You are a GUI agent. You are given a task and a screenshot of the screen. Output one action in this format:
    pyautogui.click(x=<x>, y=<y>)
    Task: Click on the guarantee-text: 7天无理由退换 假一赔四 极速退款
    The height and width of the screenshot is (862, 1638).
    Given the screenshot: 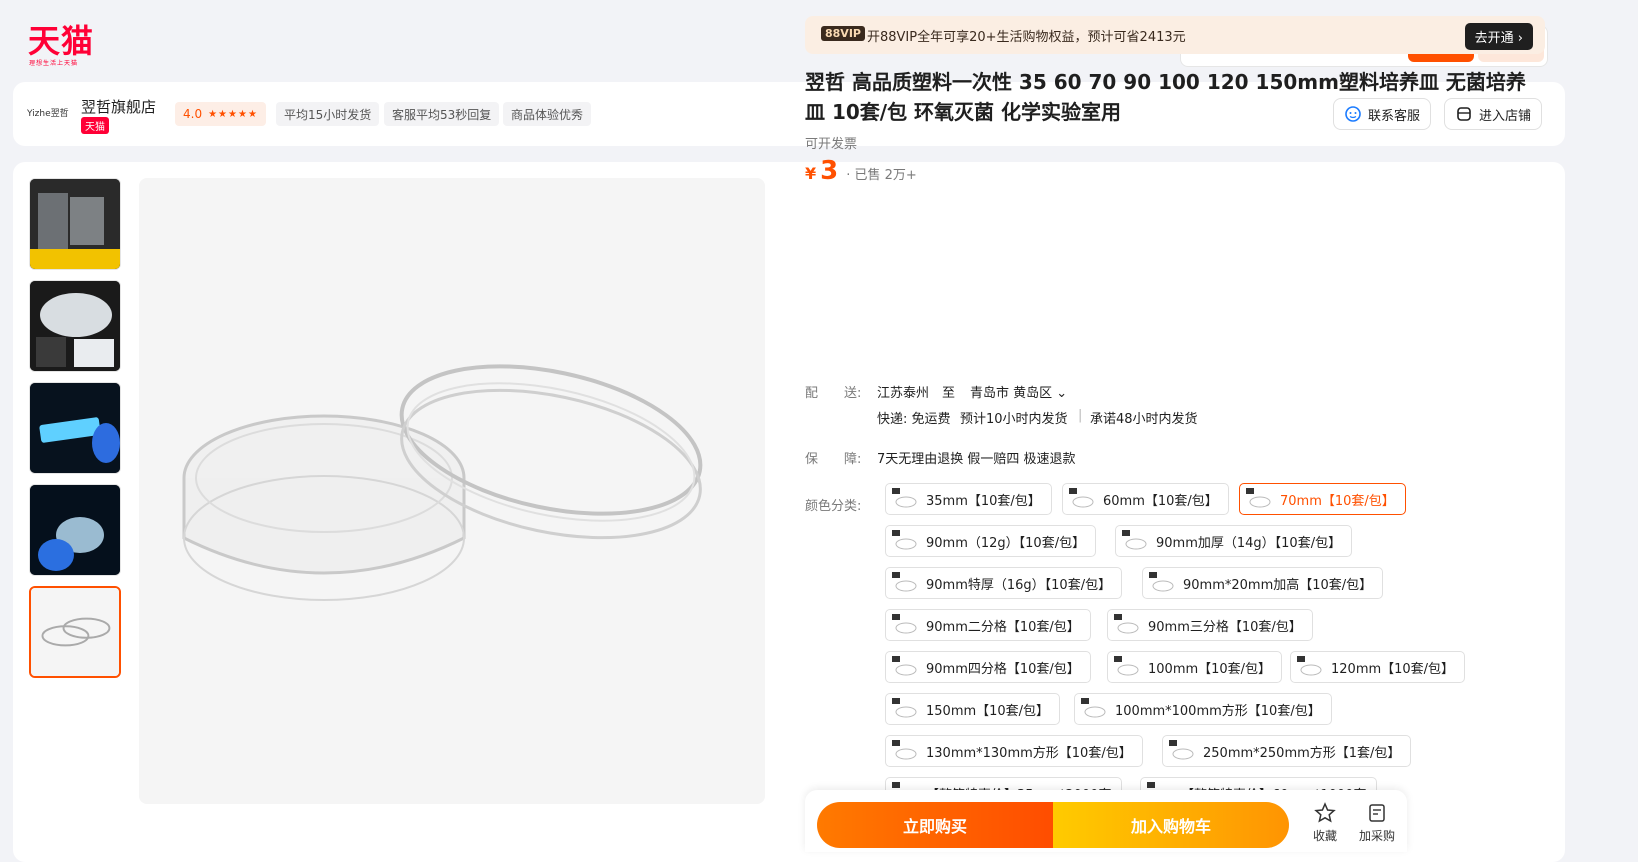 What is the action you would take?
    pyautogui.click(x=976, y=457)
    